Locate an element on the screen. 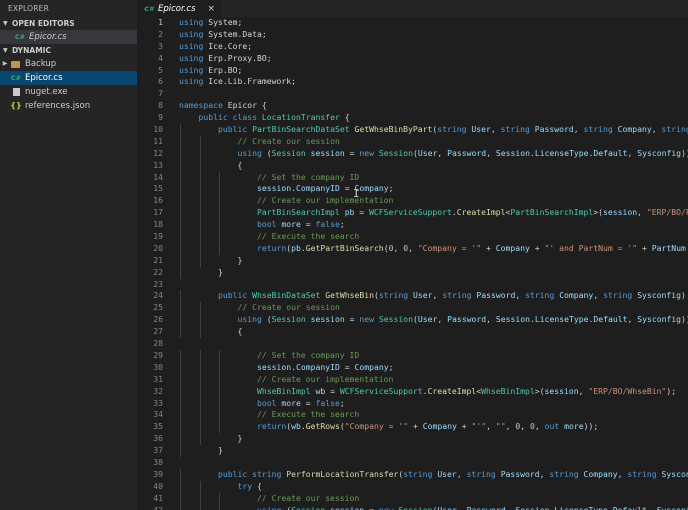 The width and height of the screenshot is (688, 510). line-number: 7 is located at coordinates (160, 93).